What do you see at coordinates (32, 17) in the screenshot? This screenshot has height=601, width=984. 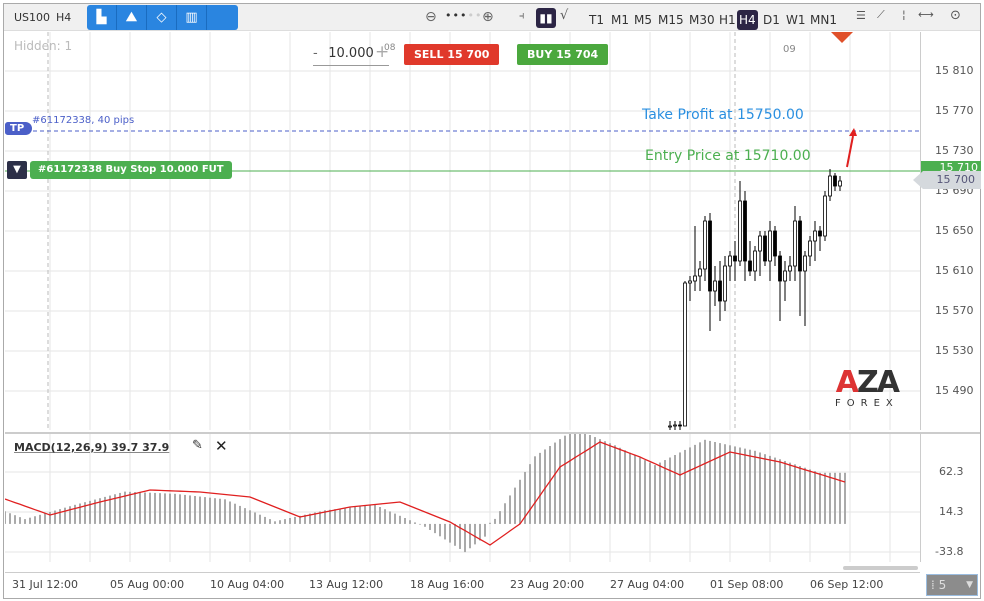 I see `symbol-label: US100` at bounding box center [32, 17].